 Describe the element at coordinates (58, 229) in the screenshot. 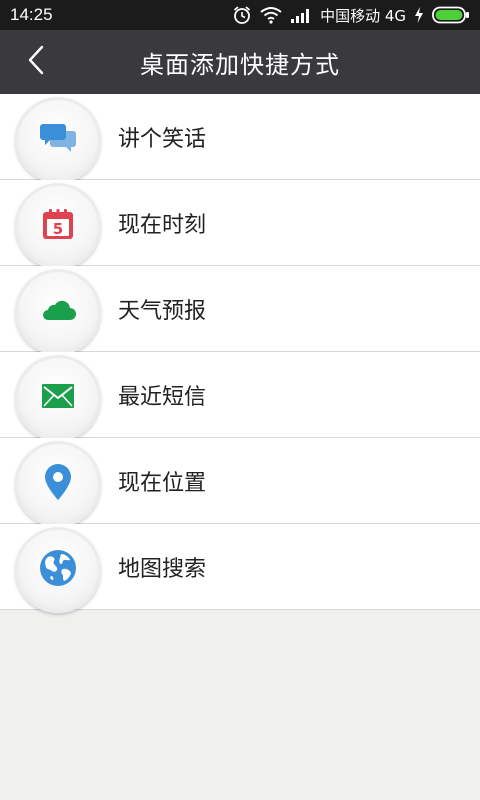

I see `calendar-day: 5` at that location.